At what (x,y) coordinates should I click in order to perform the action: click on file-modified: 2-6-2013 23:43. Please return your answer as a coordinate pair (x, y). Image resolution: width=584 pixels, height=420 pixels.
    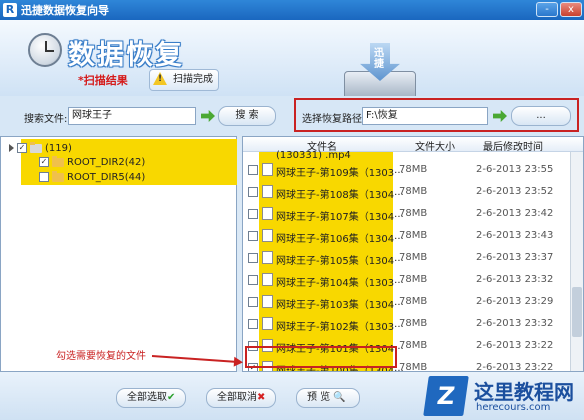
    Looking at the image, I should click on (515, 235).